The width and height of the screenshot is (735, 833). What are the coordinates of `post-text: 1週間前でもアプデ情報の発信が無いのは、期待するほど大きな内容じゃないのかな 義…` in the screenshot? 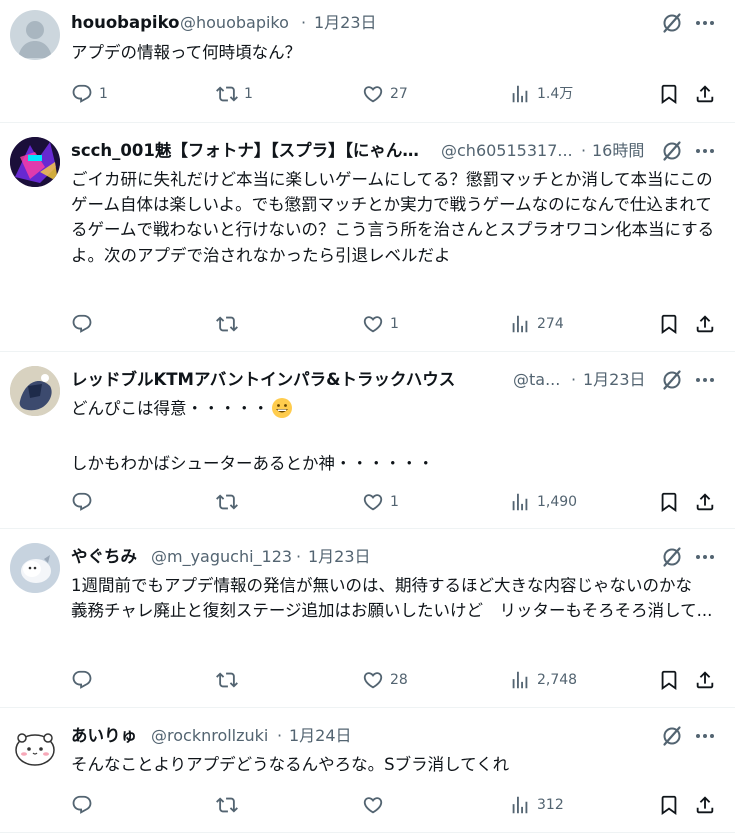 It's located at (392, 598).